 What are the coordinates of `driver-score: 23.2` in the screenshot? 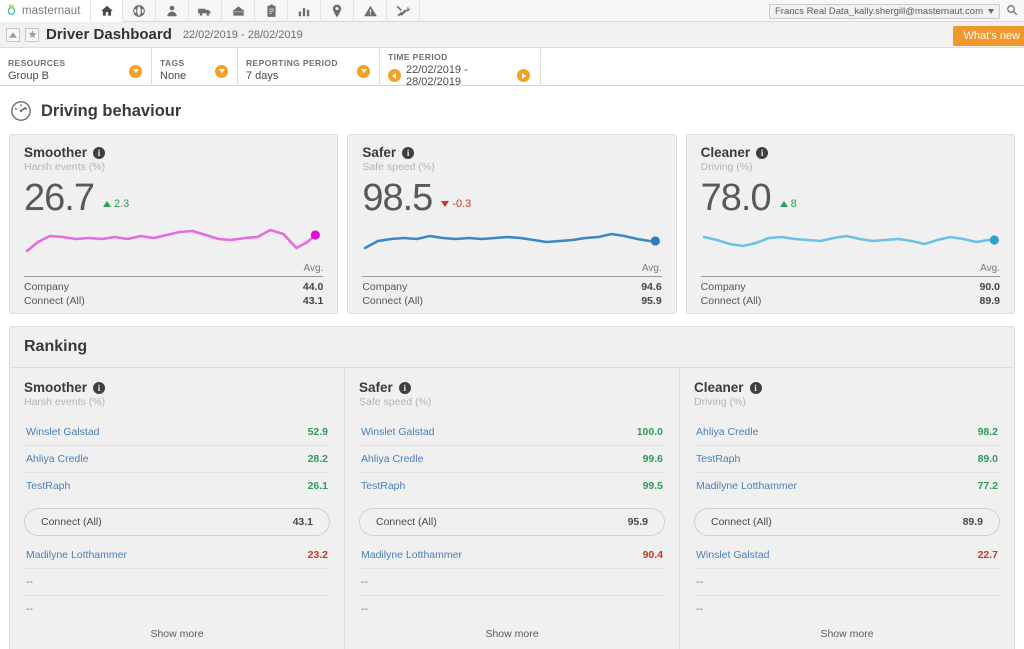 It's located at (317, 555).